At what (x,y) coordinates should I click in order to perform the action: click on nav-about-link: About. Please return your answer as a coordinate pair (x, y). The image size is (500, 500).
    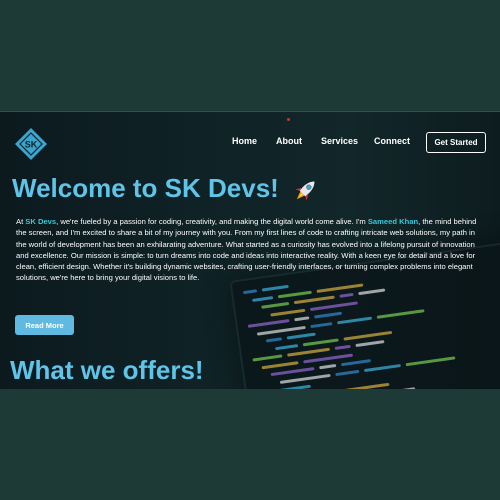
    Looking at the image, I should click on (289, 141).